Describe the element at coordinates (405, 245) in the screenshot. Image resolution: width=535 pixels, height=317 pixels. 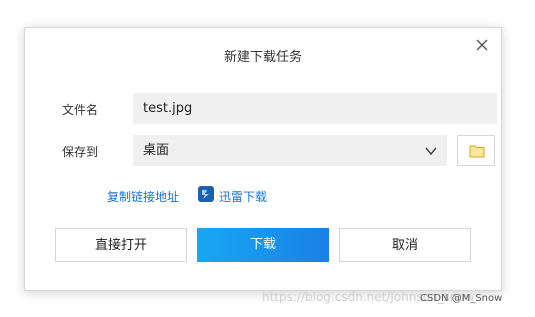
I see `cancel-button: 取消` at that location.